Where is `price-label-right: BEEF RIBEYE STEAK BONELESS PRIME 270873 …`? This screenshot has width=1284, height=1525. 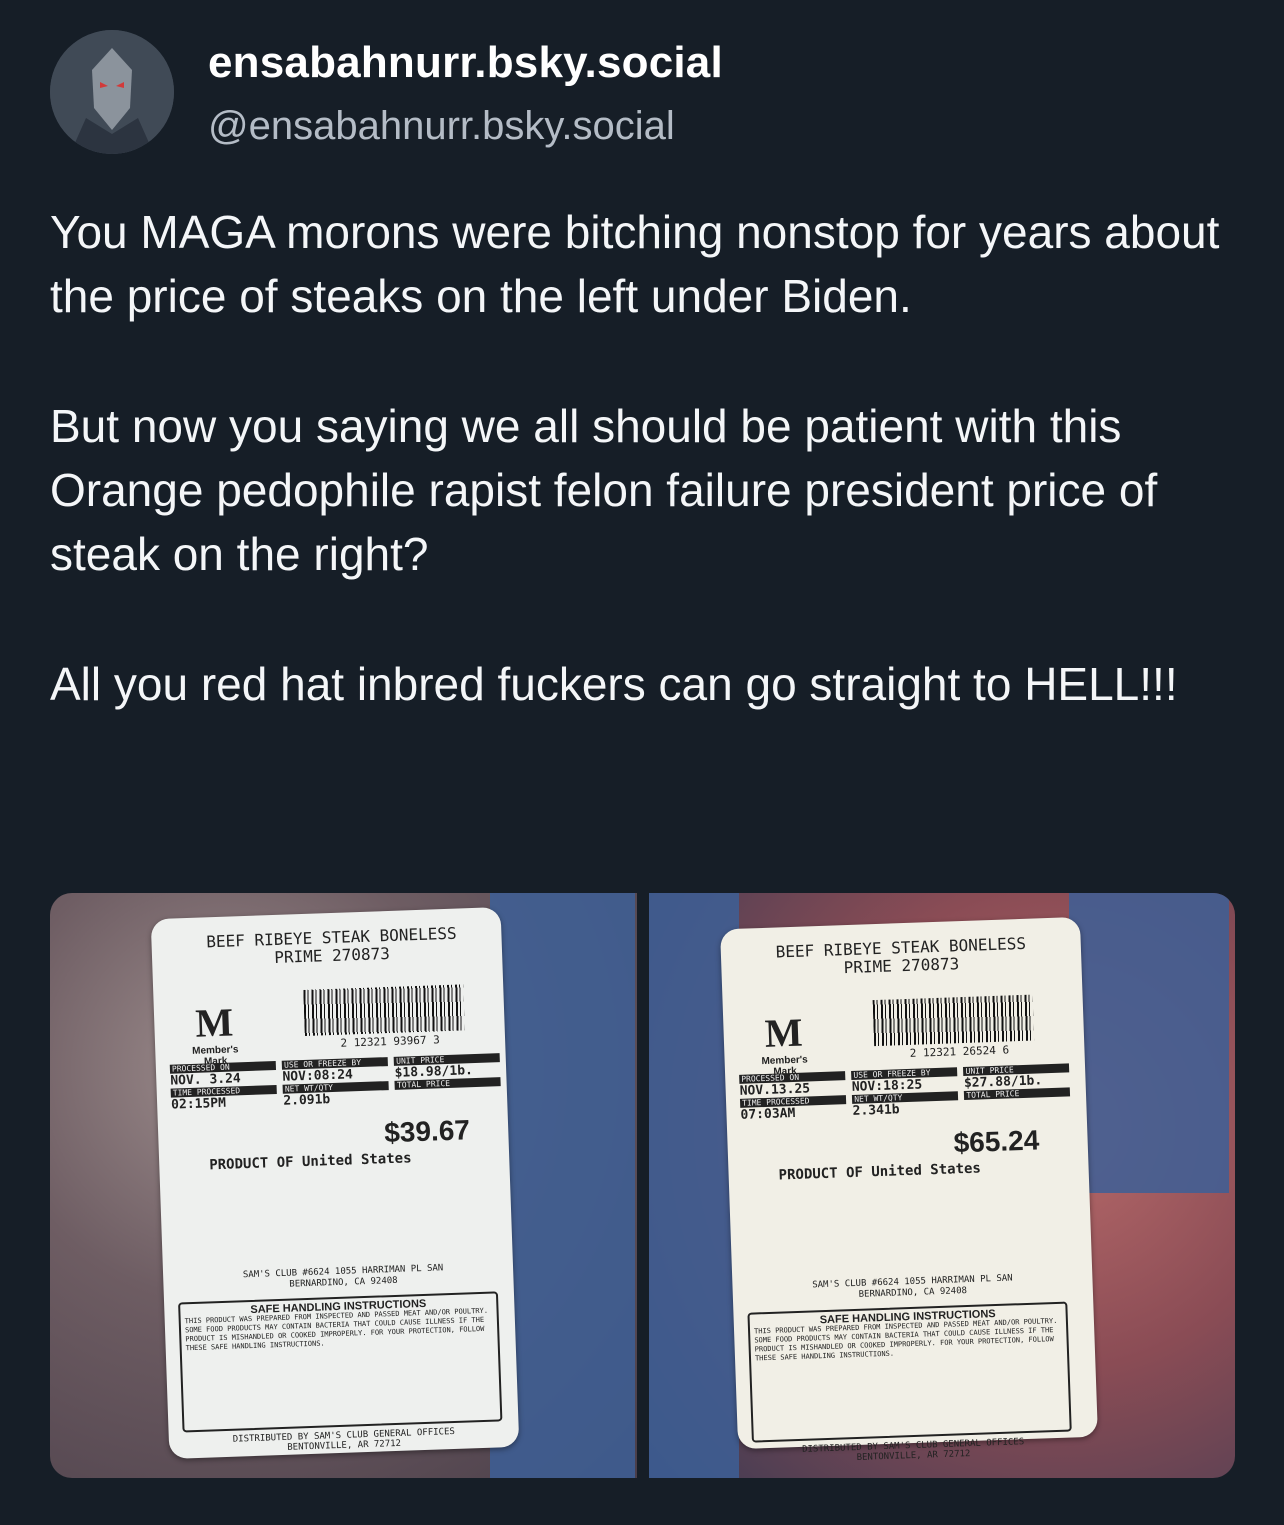
price-label-right: BEEF RIBEYE STEAK BONELESS PRIME 270873 … is located at coordinates (908, 1189).